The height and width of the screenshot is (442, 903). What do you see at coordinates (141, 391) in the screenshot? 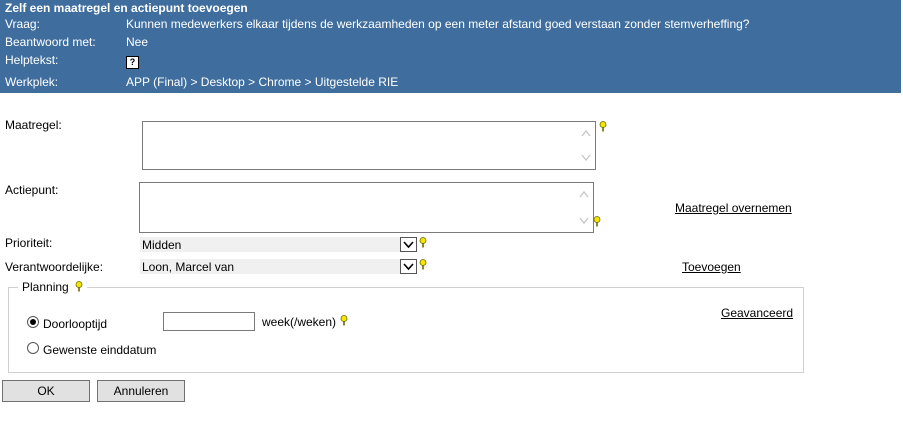
I see `cancel-button: Annuleren` at bounding box center [141, 391].